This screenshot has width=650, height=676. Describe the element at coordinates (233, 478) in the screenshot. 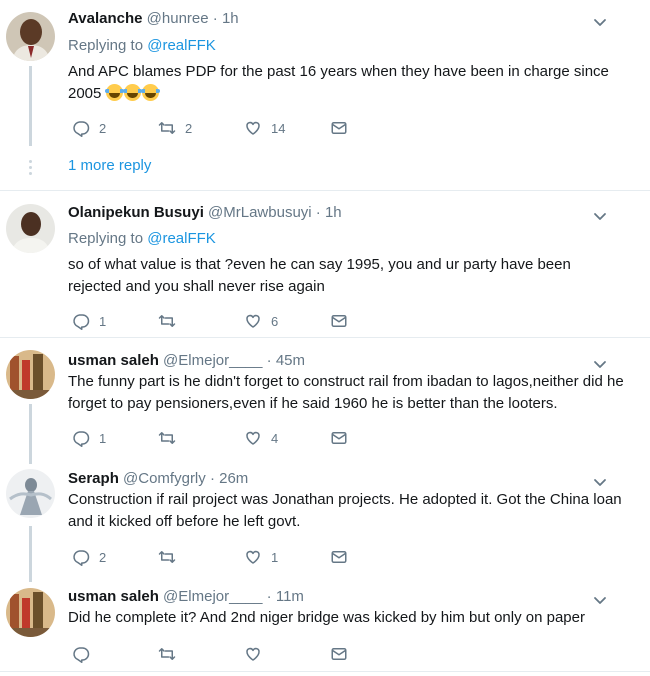

I see `timestamp: 26m` at that location.